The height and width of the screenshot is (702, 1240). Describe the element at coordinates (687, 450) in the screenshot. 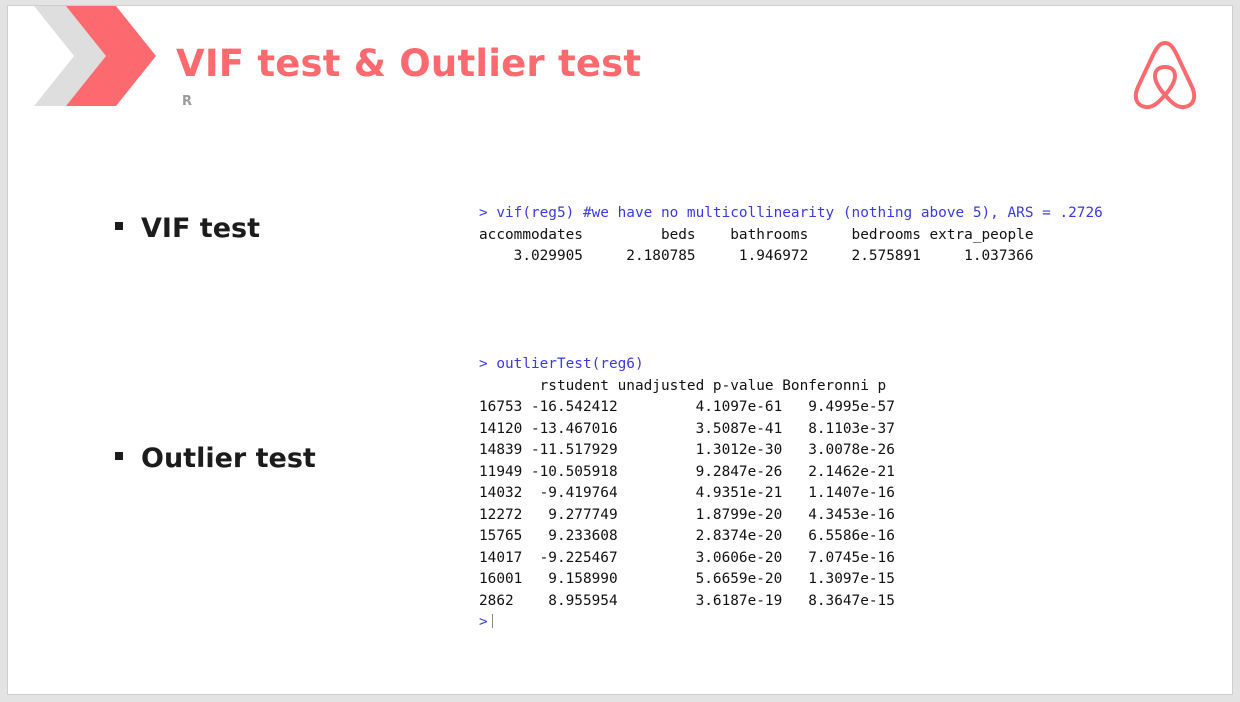

I see `outlier-row: 14839 -11.517929 1.3012e-30 3.0078e-26` at that location.